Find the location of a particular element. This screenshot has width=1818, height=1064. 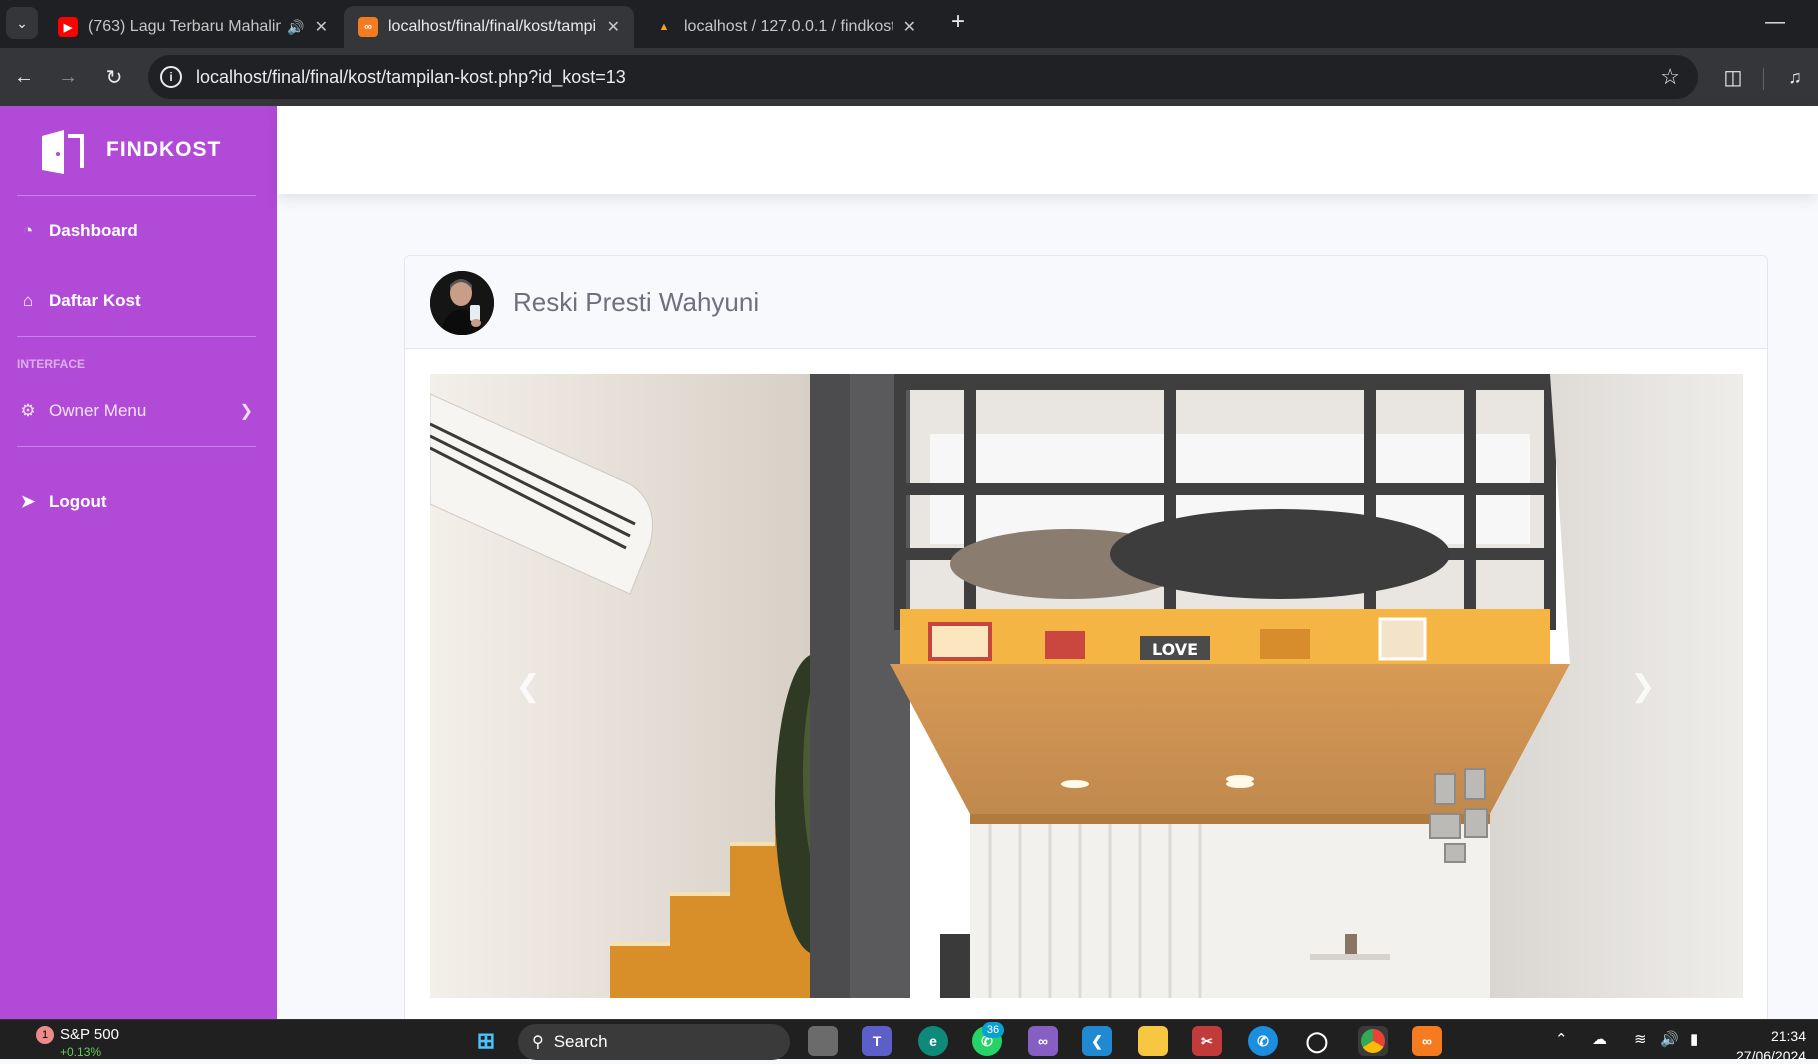

tray-chevron-icon: ⌃ is located at coordinates (1561, 1039).